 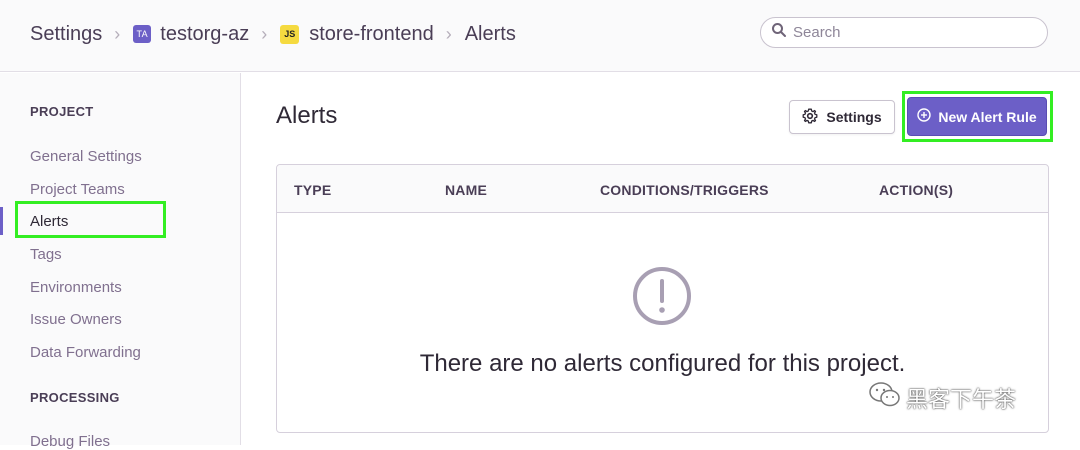 I want to click on breadcrumb-current: Alerts, so click(x=490, y=33).